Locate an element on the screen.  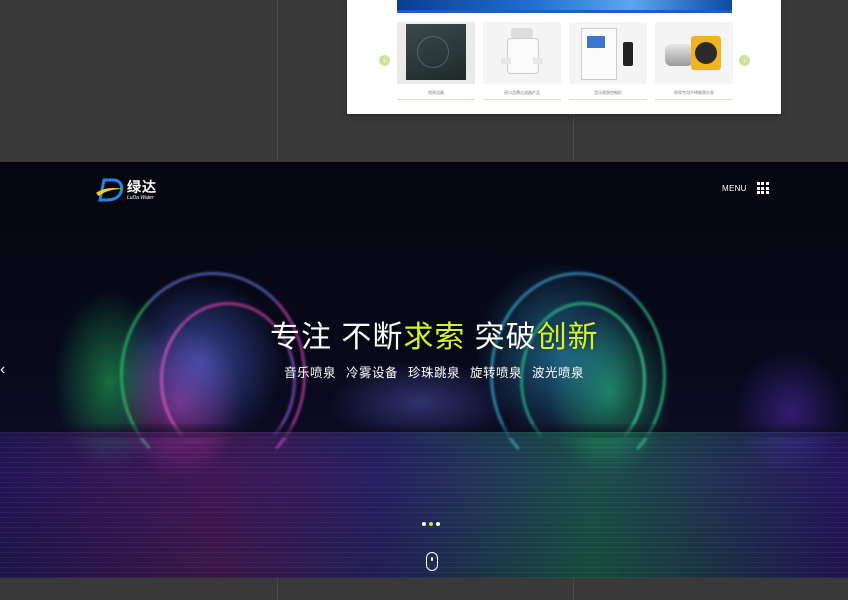
card-banner-image is located at coordinates (564, 6).